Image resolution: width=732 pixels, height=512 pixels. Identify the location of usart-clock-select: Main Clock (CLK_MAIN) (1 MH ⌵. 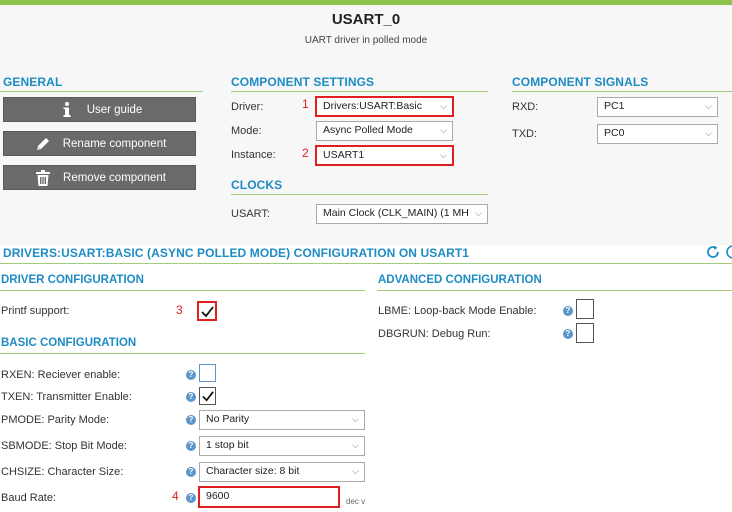
(402, 214).